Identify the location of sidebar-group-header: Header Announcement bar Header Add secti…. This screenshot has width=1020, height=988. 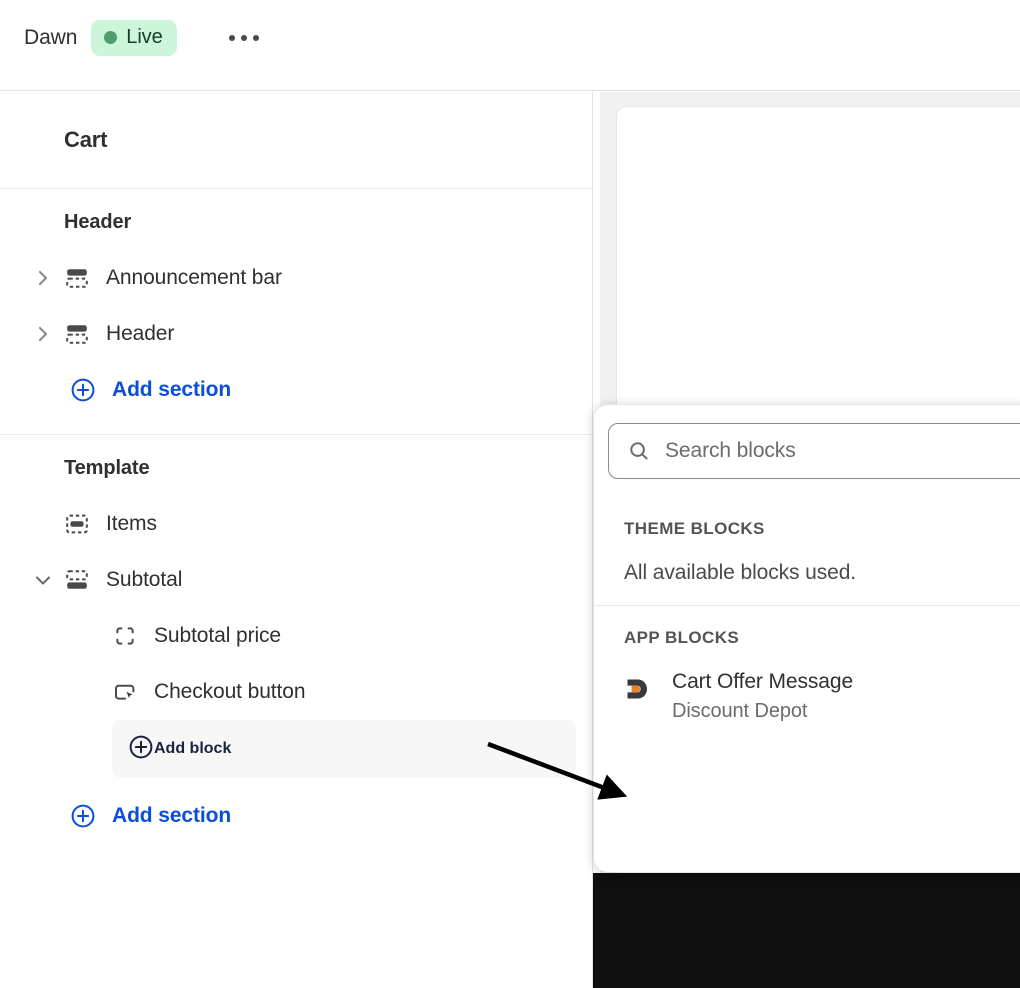
(296, 311).